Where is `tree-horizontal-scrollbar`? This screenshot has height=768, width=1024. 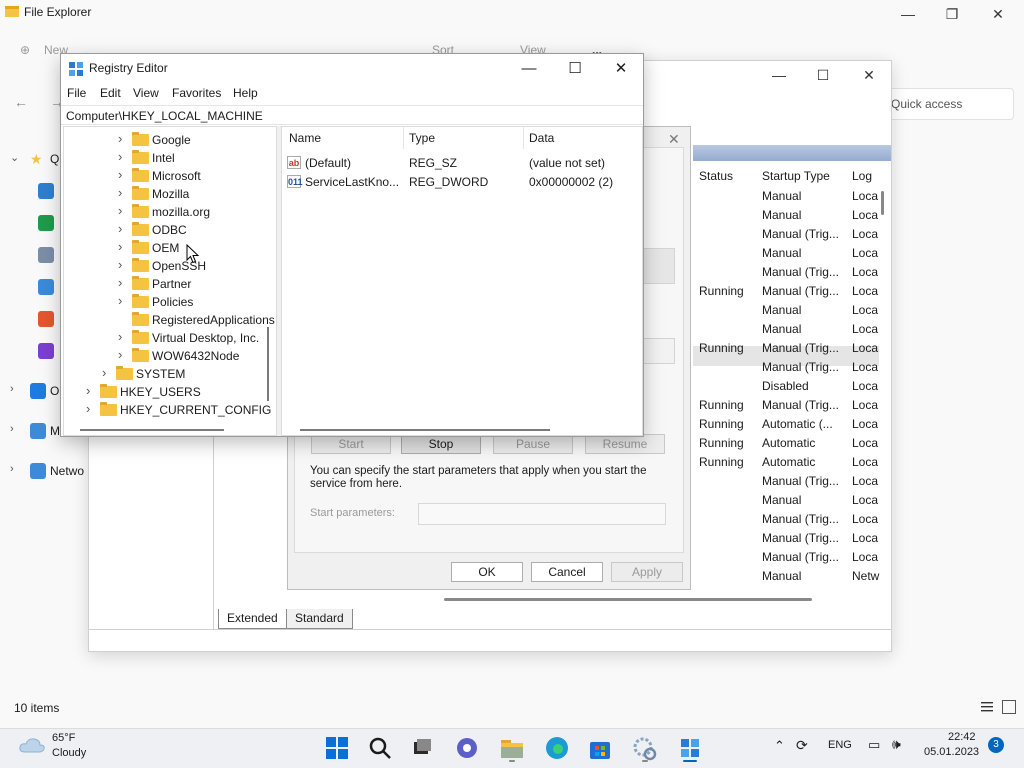 tree-horizontal-scrollbar is located at coordinates (152, 430).